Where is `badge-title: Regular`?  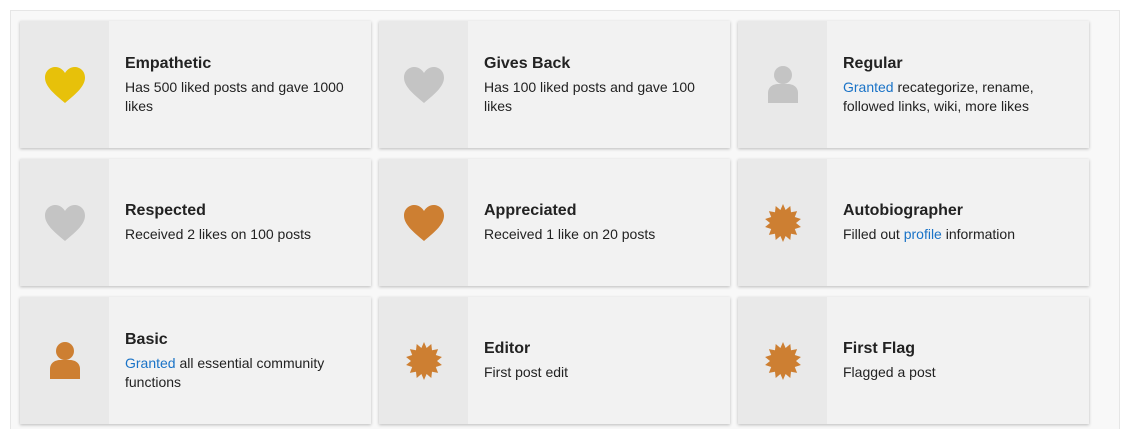
badge-title: Regular is located at coordinates (959, 63).